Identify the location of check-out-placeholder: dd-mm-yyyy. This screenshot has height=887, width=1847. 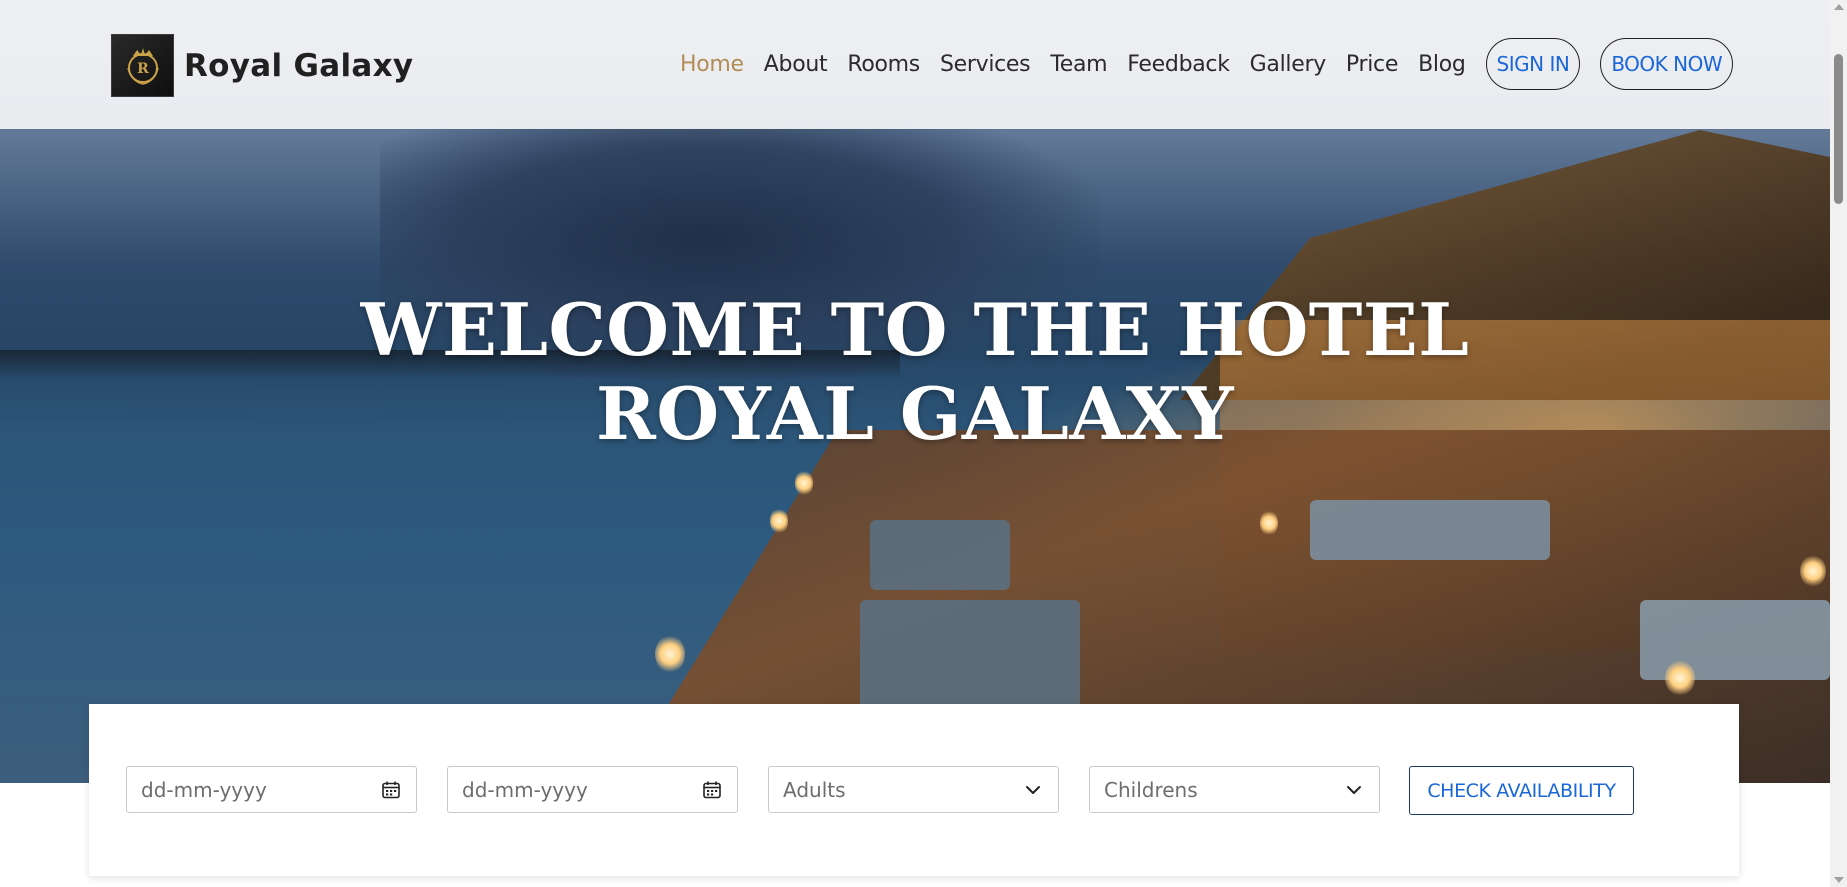
(525, 789).